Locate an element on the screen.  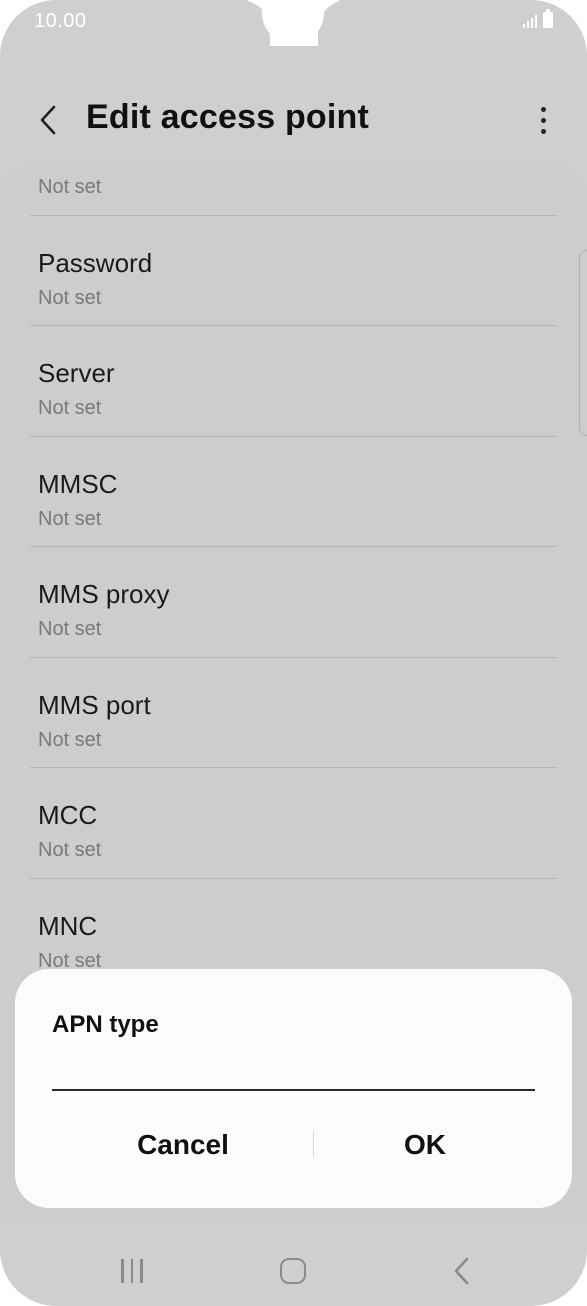
list-item: Password Not set is located at coordinates (293, 271).